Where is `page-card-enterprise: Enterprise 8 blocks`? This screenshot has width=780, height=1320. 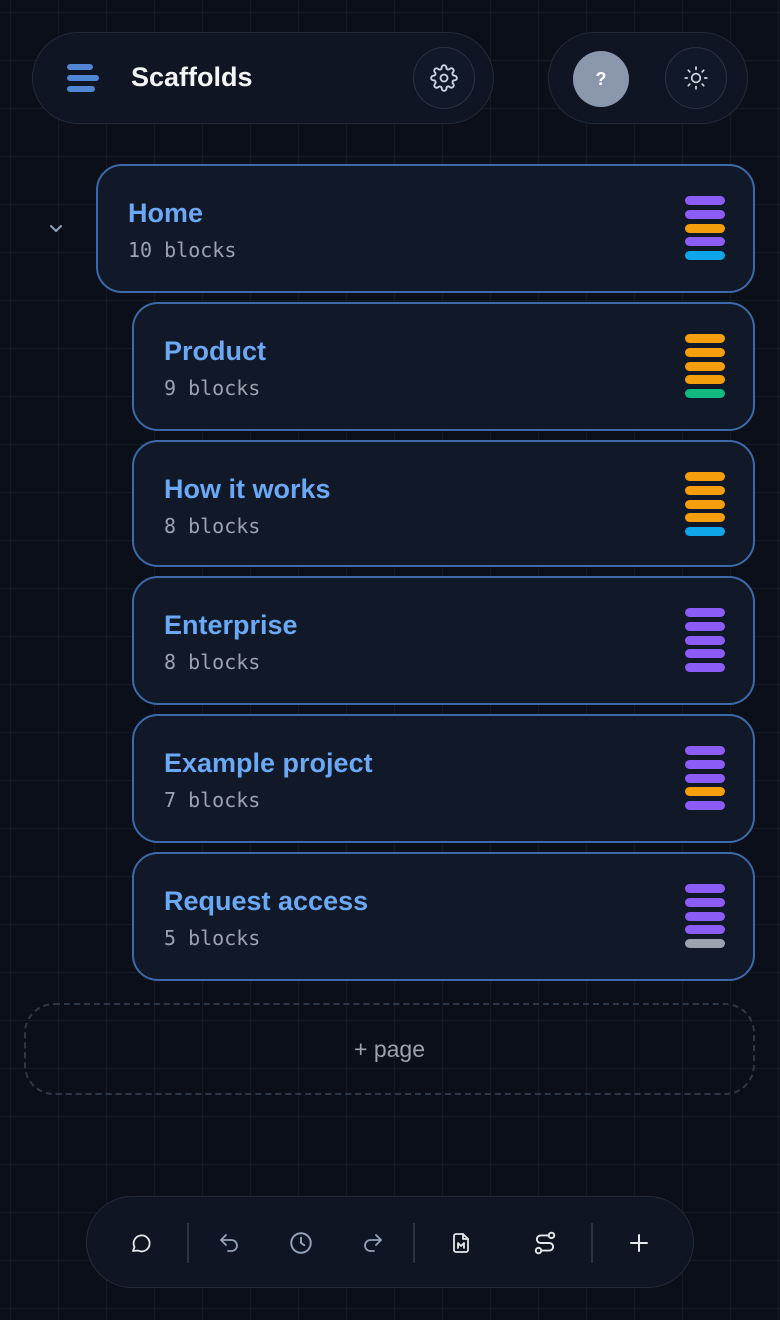
page-card-enterprise: Enterprise 8 blocks is located at coordinates (443, 640).